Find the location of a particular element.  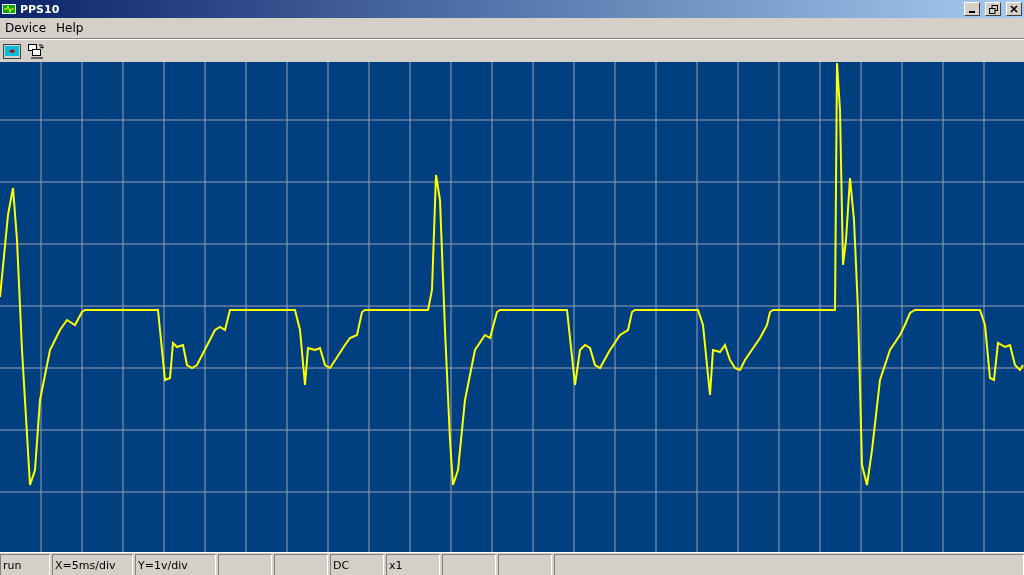

menu-item: Help is located at coordinates (70, 28).